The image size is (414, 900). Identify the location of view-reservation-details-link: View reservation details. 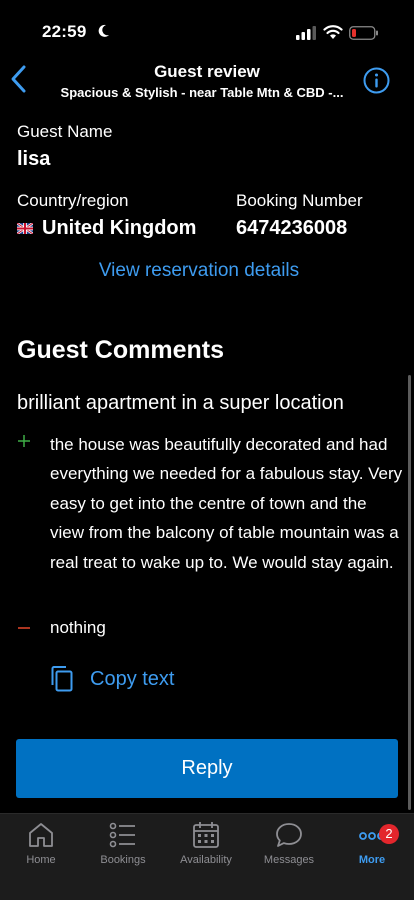
(199, 271).